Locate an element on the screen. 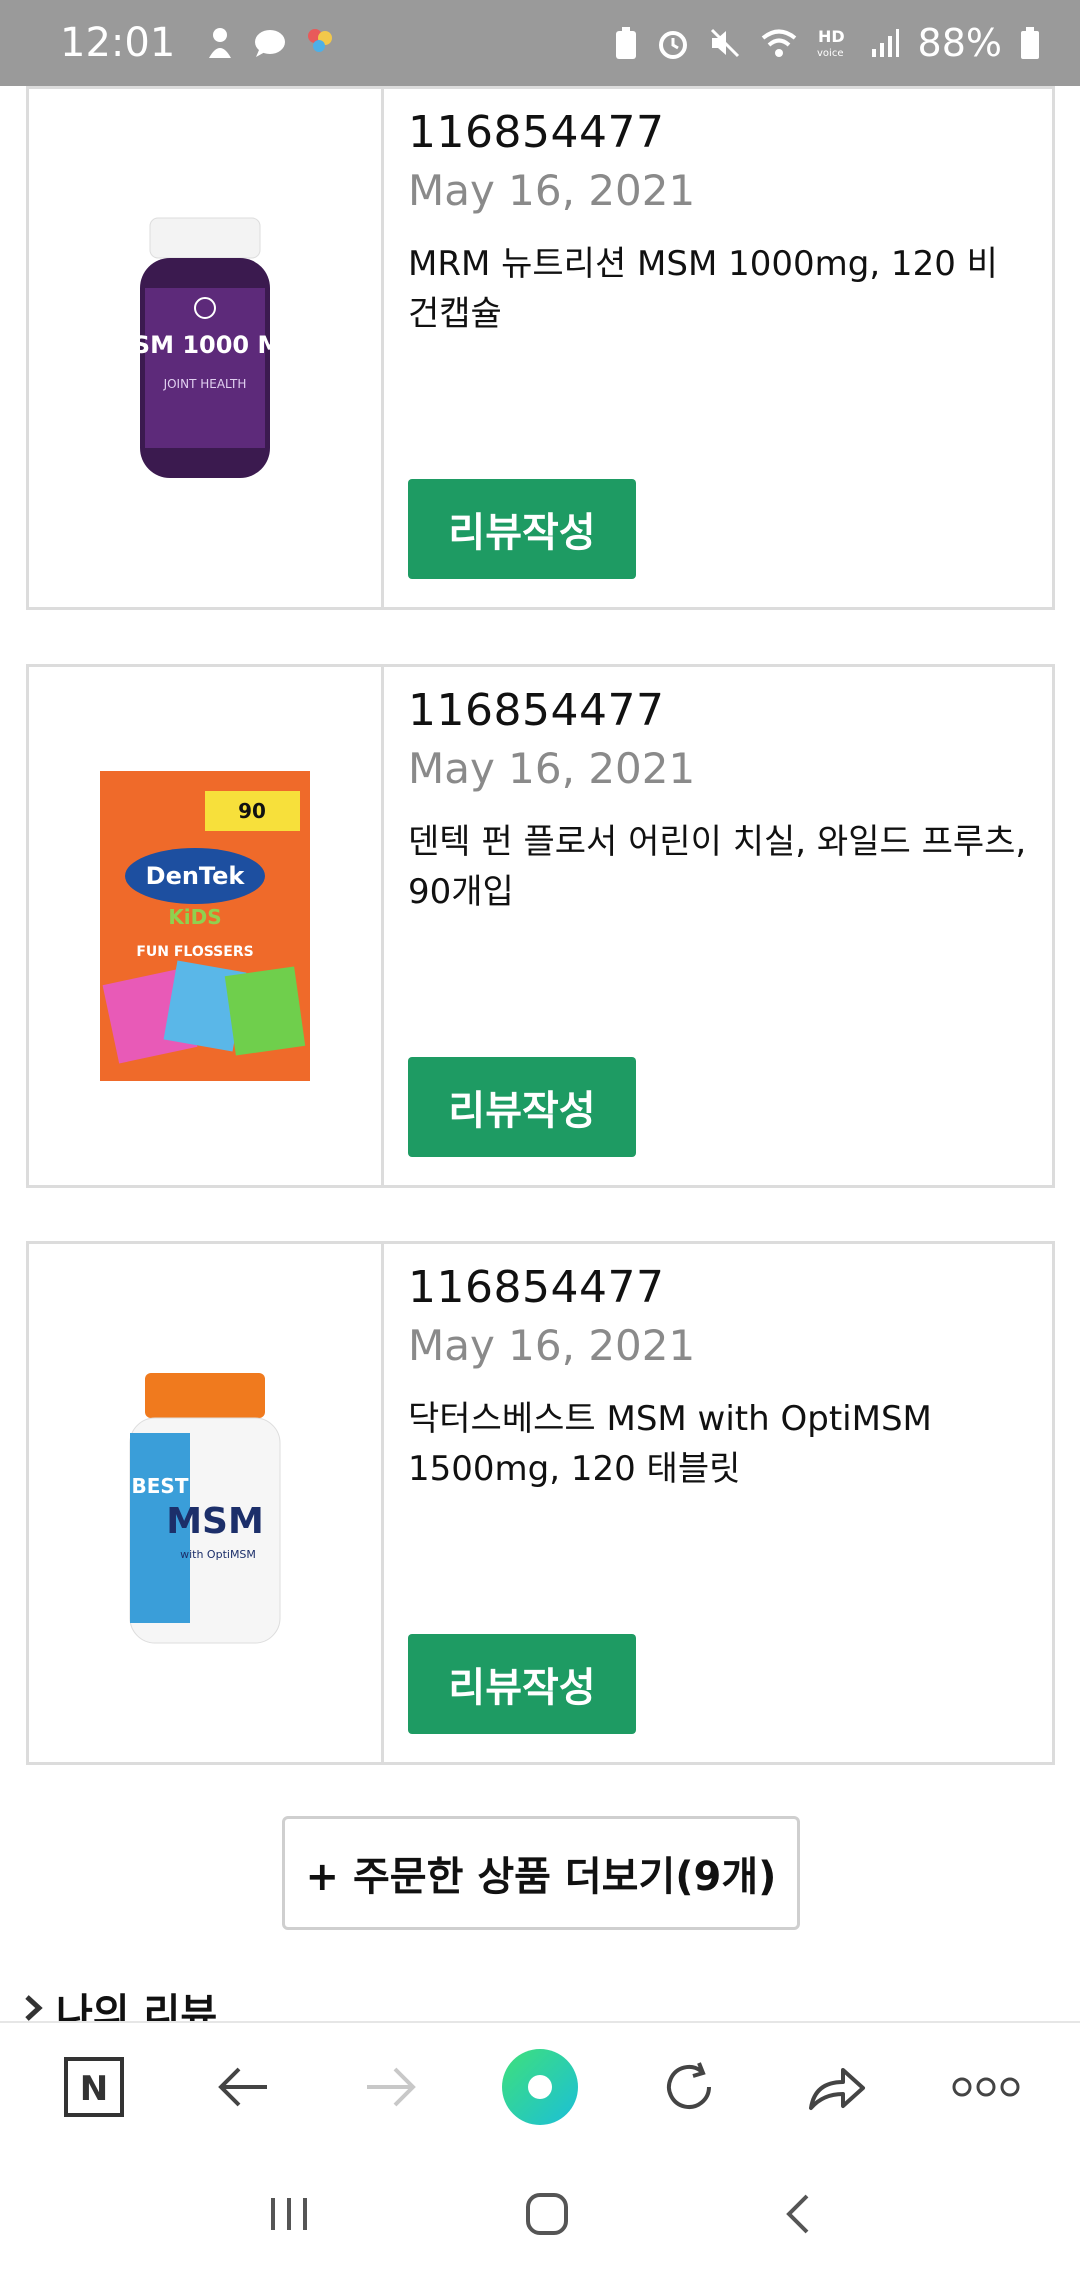 Image resolution: width=1080 pixels, height=2280 pixels. battery-saver-icon is located at coordinates (626, 43).